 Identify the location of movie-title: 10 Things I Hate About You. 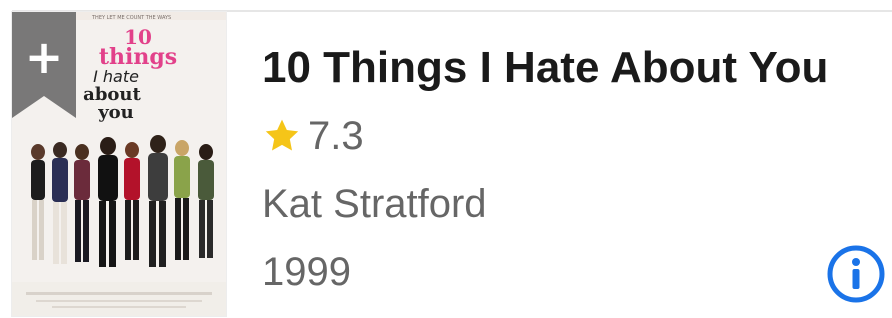
(545, 68).